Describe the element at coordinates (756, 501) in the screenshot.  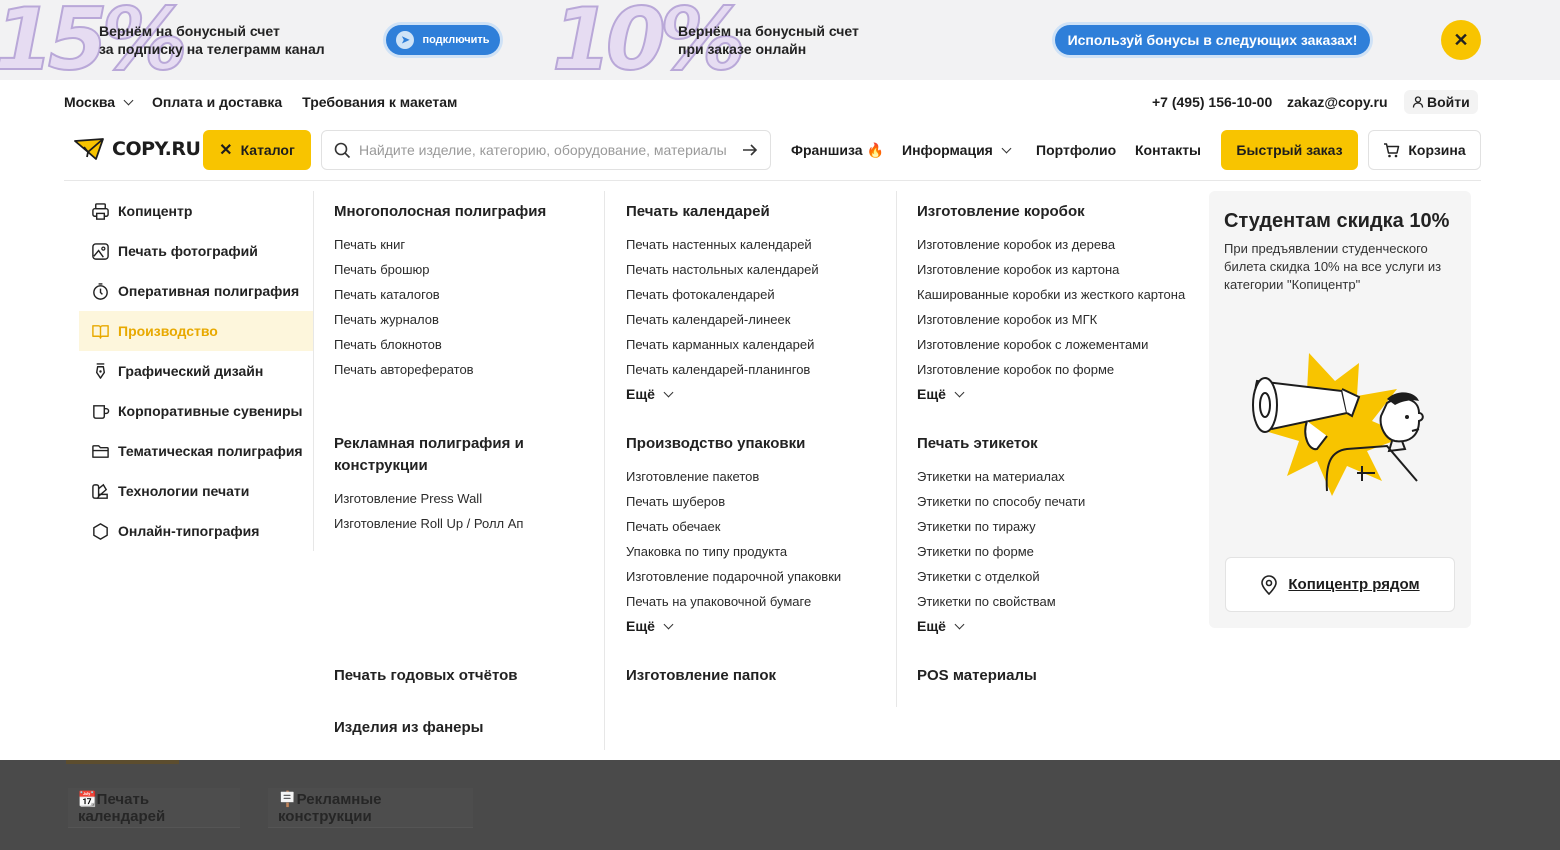
I see `section-link: Печать шуберов` at that location.